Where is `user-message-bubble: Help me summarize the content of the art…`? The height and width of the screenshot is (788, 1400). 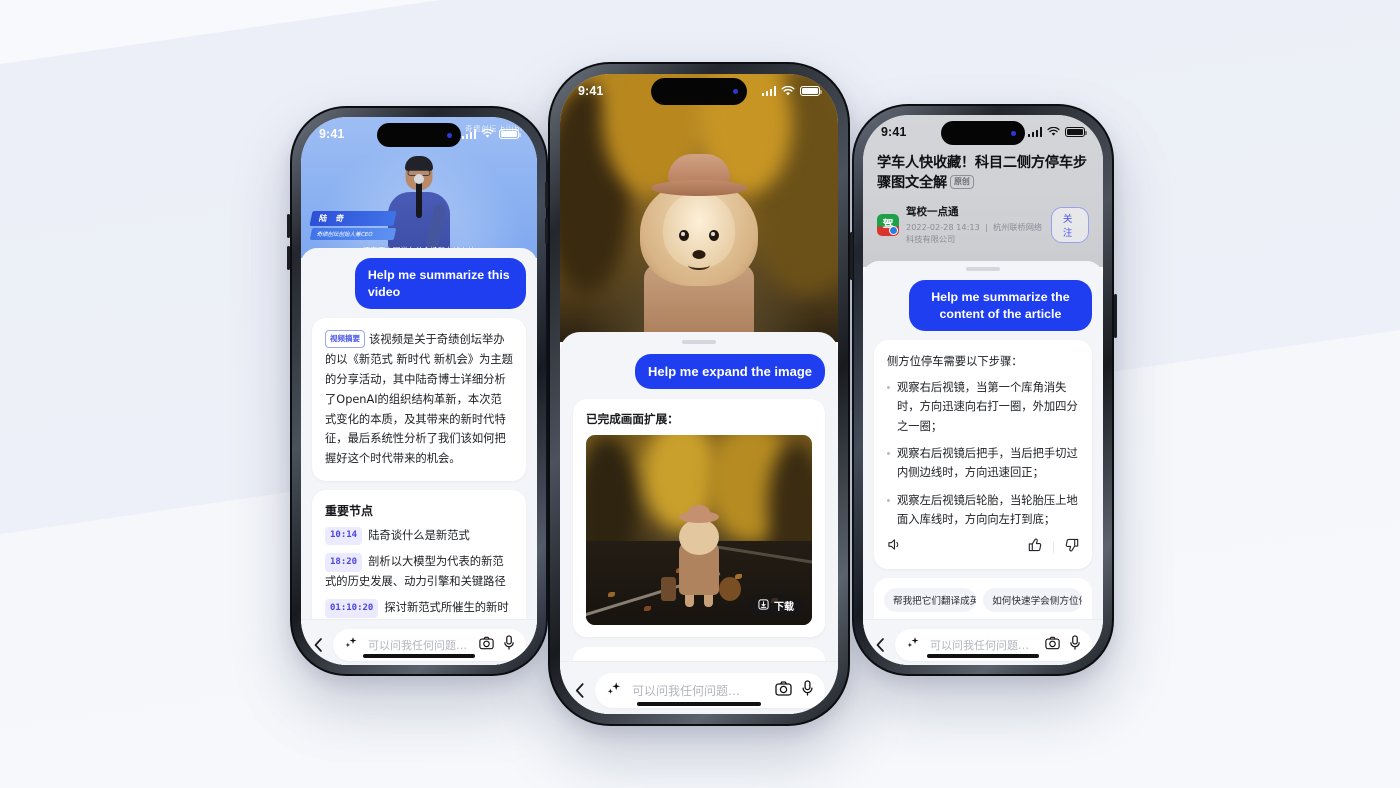 user-message-bubble: Help me summarize the content of the art… is located at coordinates (1000, 306).